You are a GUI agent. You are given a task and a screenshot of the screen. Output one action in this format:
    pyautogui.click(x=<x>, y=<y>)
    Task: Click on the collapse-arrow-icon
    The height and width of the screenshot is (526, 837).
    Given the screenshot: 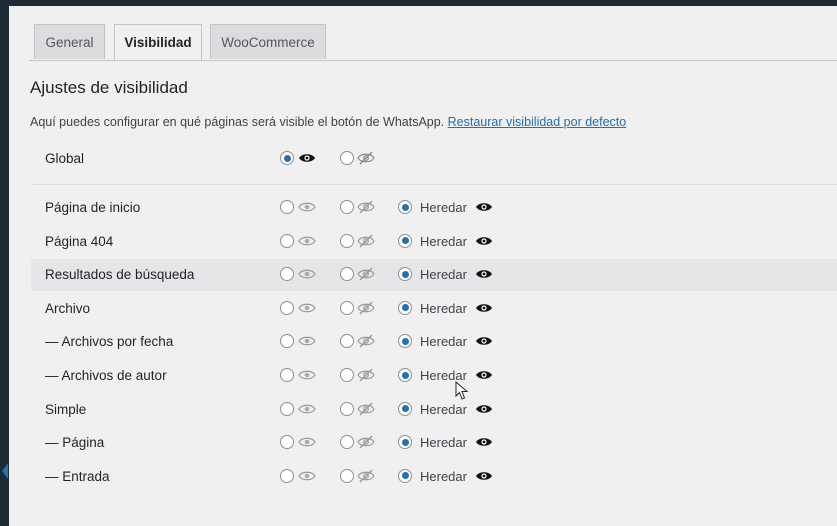 What is the action you would take?
    pyautogui.click(x=4, y=471)
    